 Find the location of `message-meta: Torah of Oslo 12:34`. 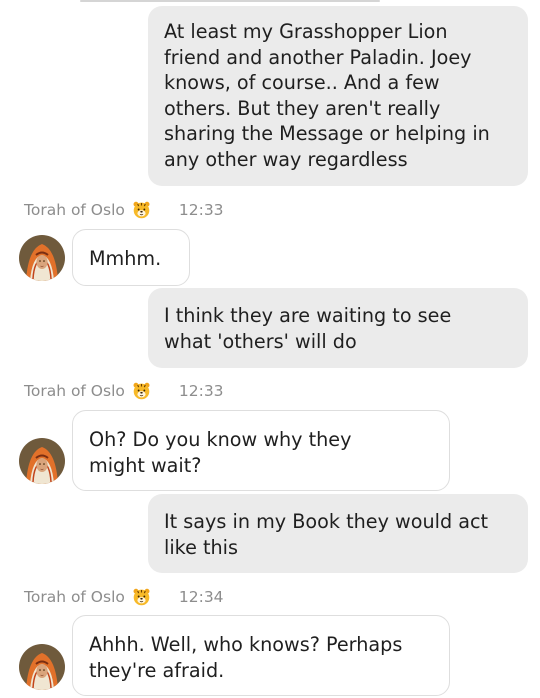

message-meta: Torah of Oslo 12:34 is located at coordinates (124, 596).